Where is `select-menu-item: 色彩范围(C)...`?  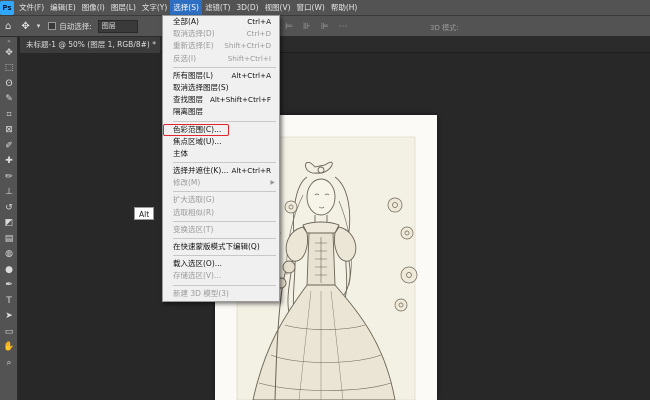
select-menu-item: 色彩范围(C)... is located at coordinates (196, 129).